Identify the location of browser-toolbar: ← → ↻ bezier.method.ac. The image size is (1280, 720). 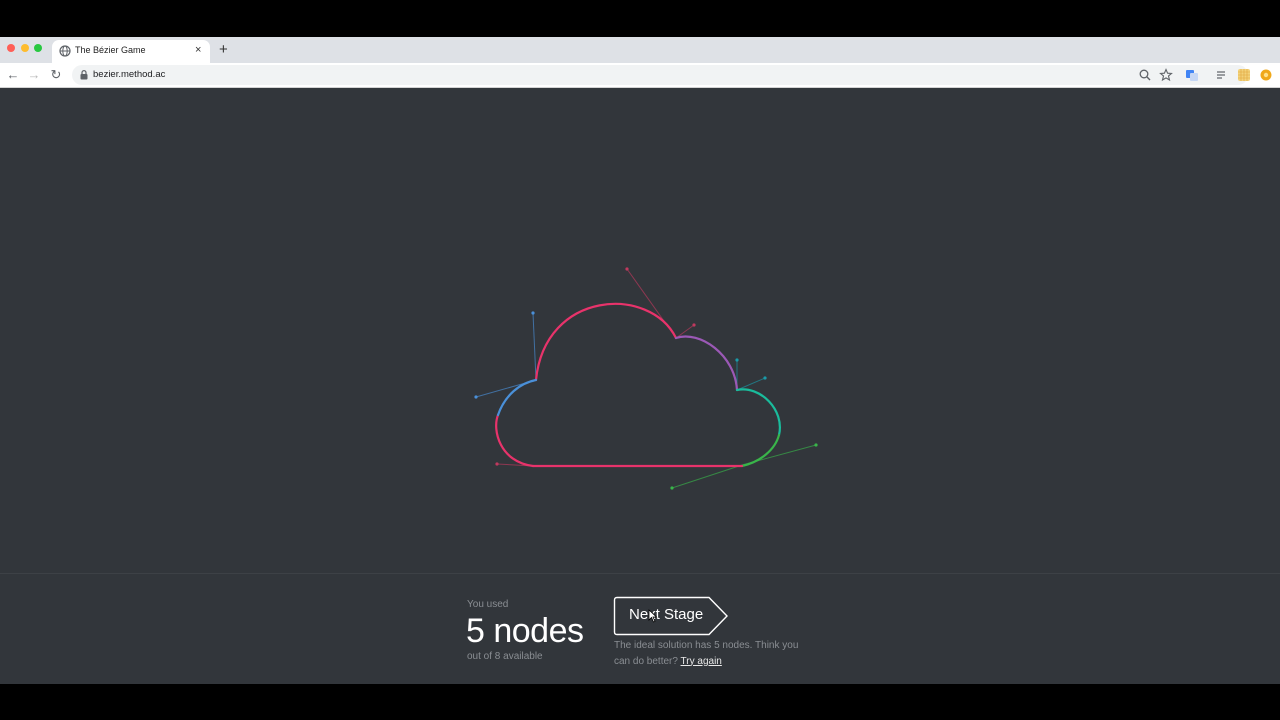
(640, 75).